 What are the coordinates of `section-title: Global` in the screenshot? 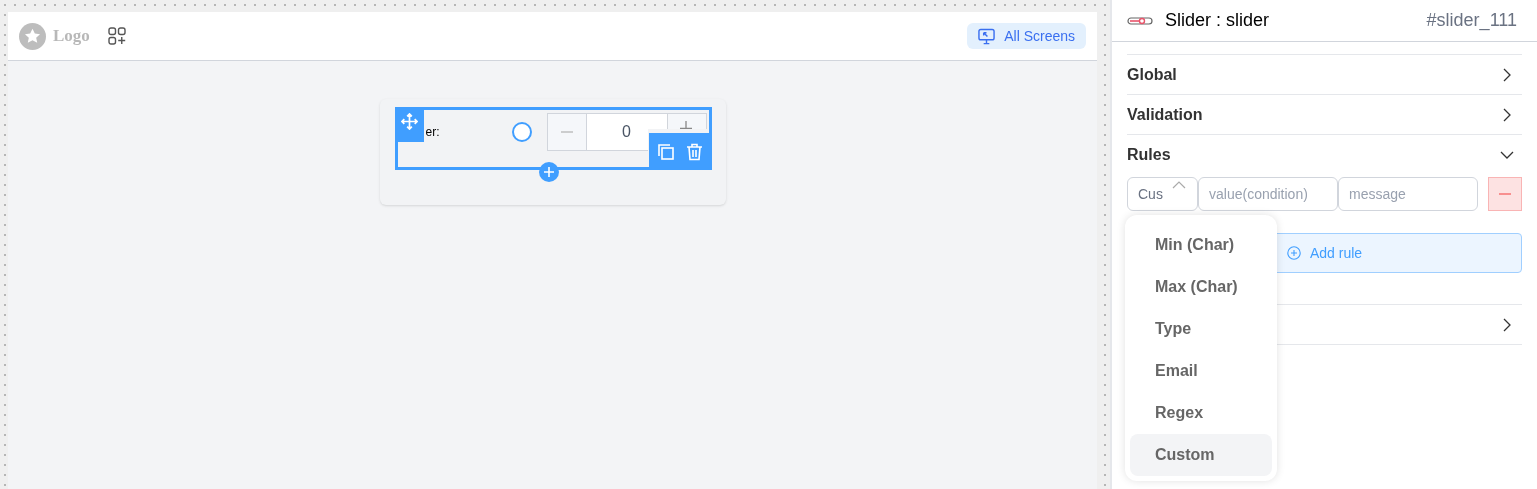 It's located at (1152, 74).